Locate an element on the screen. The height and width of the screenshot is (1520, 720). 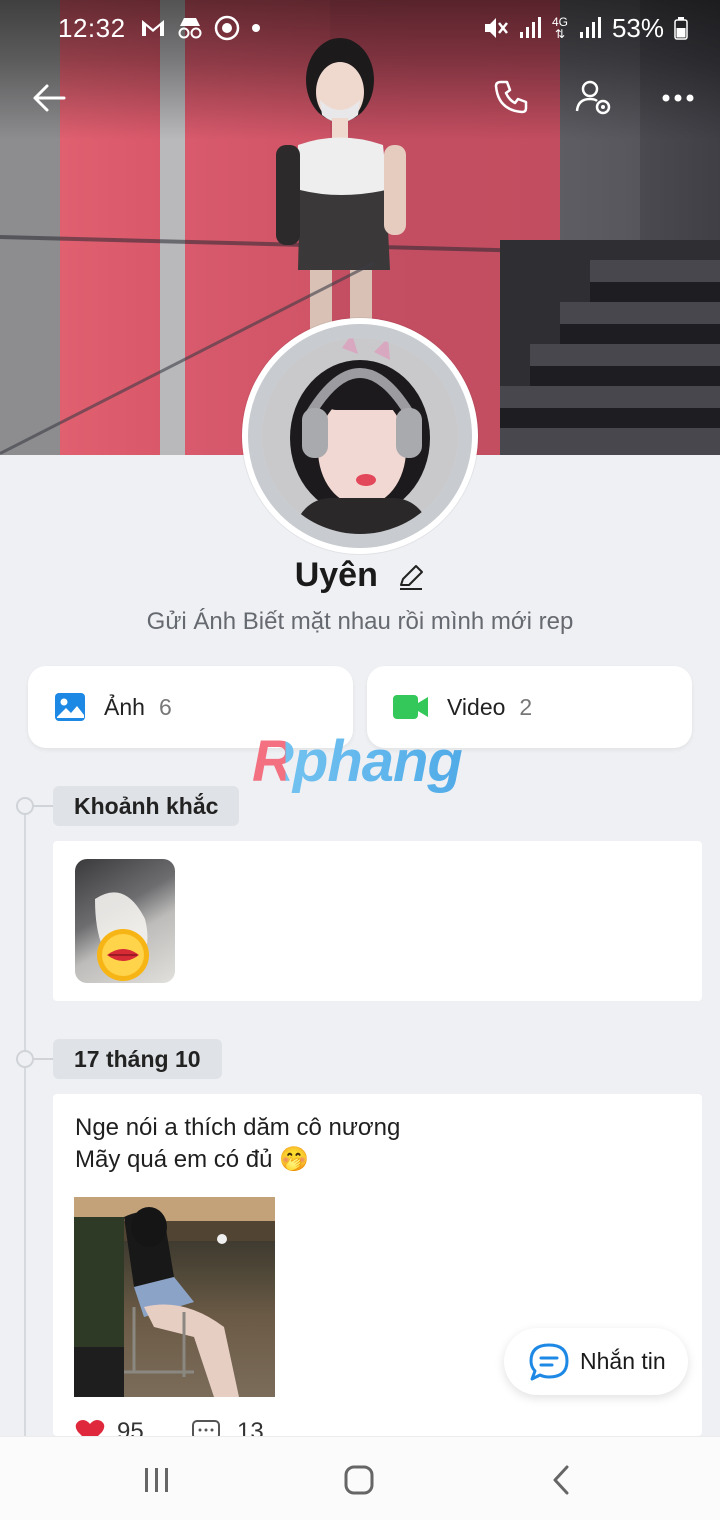
status-time: 12:32 is located at coordinates (92, 27).